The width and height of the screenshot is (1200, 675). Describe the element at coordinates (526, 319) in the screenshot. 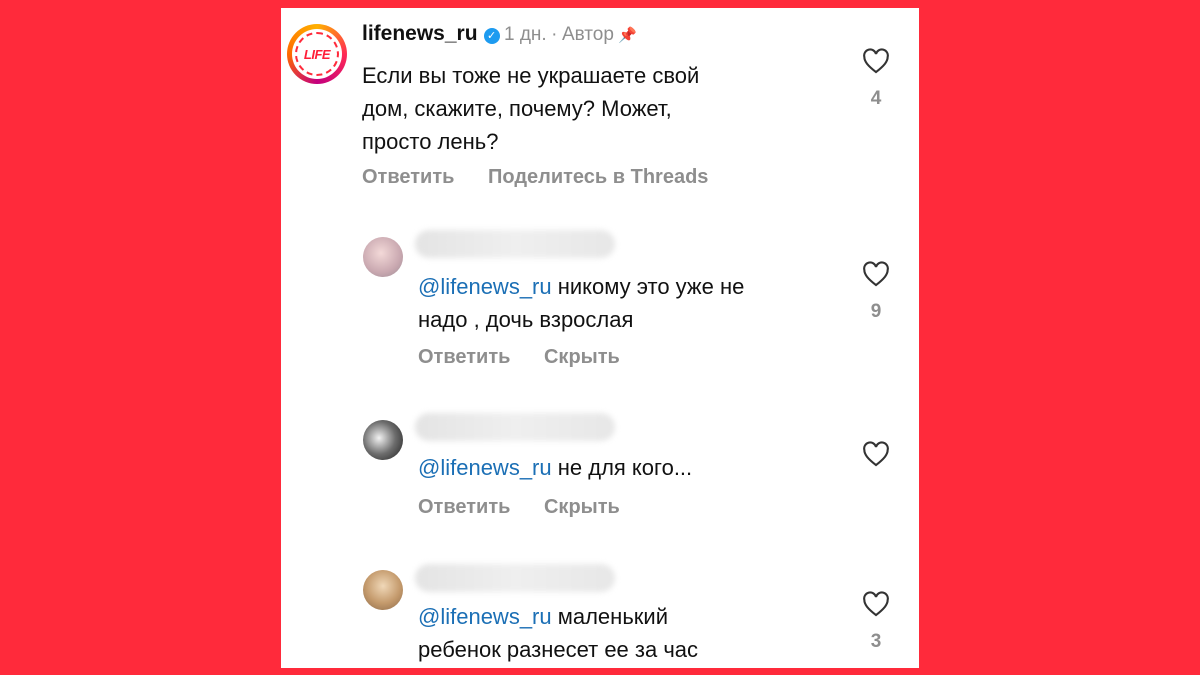

I see `reply-line: надо , дочь взрослая` at that location.